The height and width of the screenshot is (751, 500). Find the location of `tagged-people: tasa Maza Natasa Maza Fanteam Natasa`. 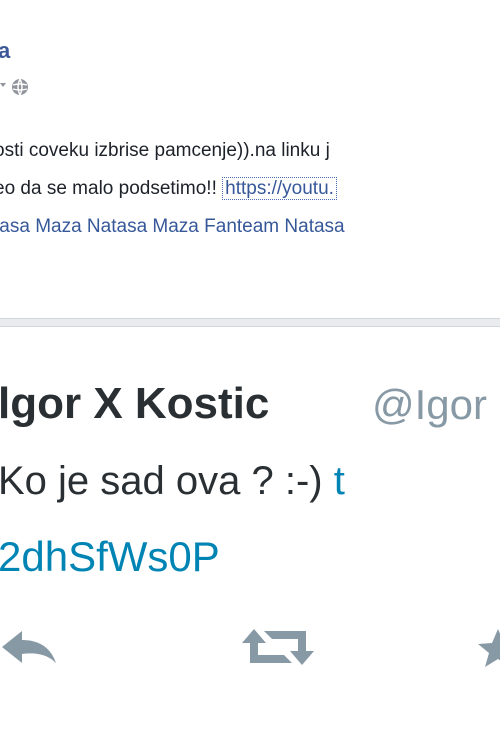

tagged-people: tasa Maza Natasa Maza Fanteam Natasa is located at coordinates (172, 227).